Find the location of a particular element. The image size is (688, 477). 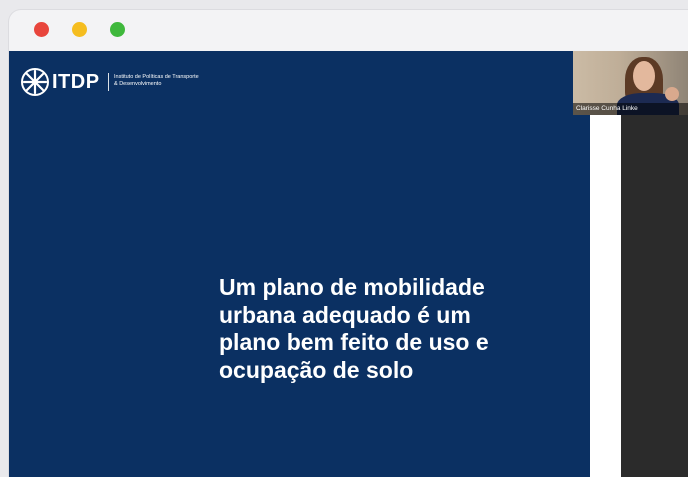

logo-divider is located at coordinates (108, 82).